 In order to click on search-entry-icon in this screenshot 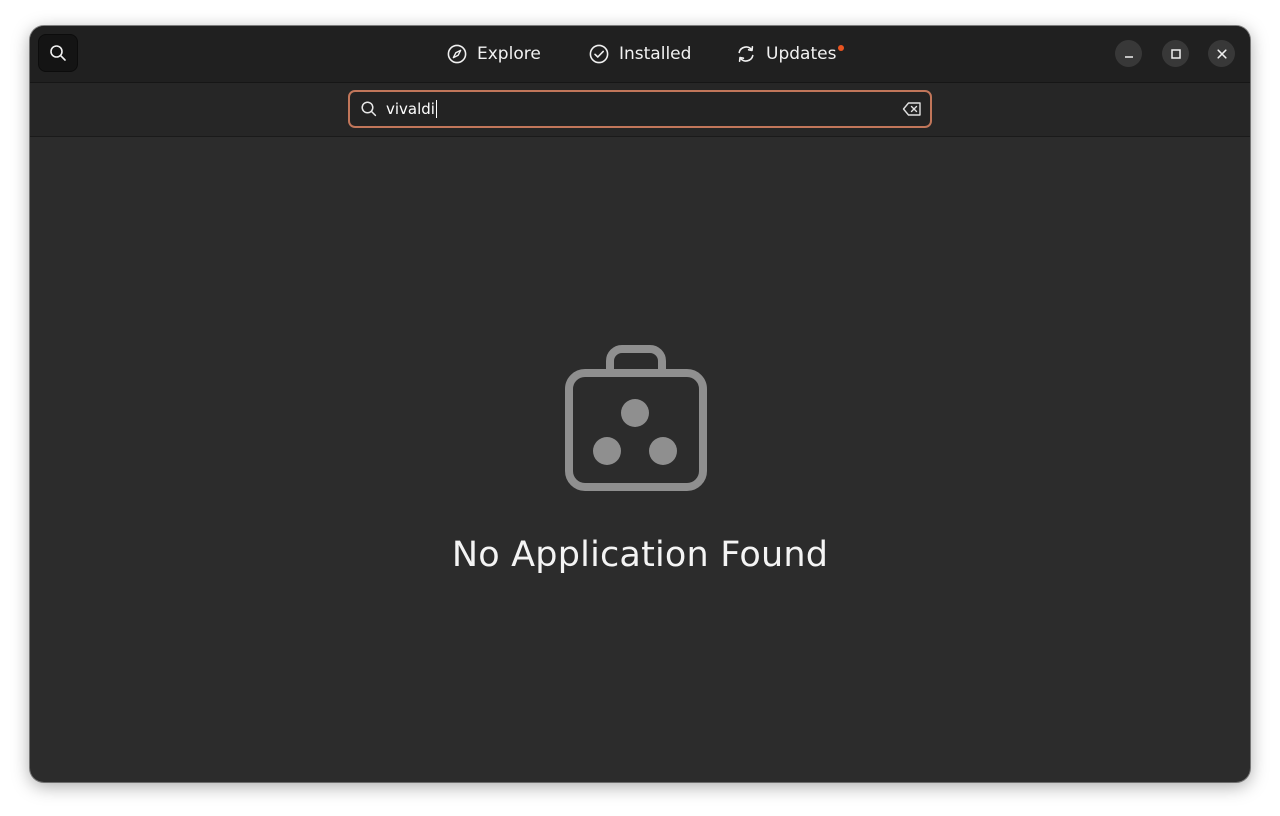, I will do `click(369, 109)`.